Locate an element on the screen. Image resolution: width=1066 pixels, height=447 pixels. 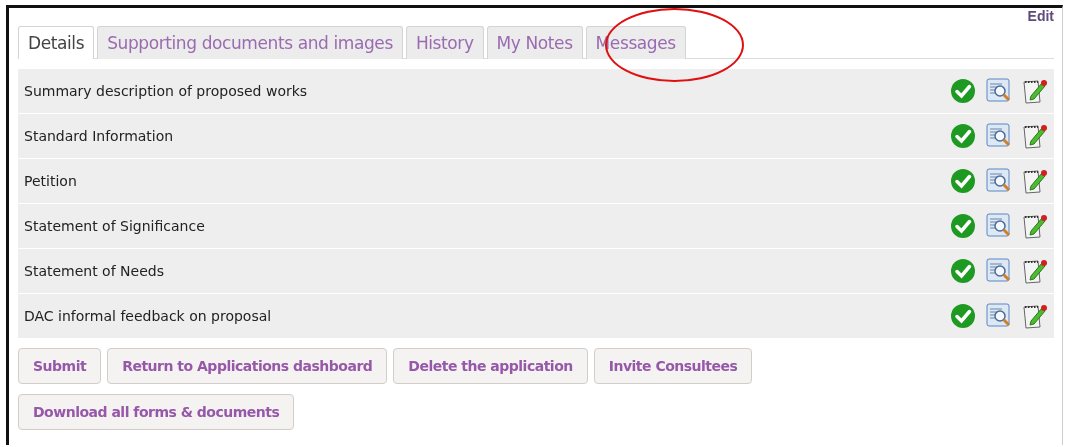
tab: Details is located at coordinates (56, 42).